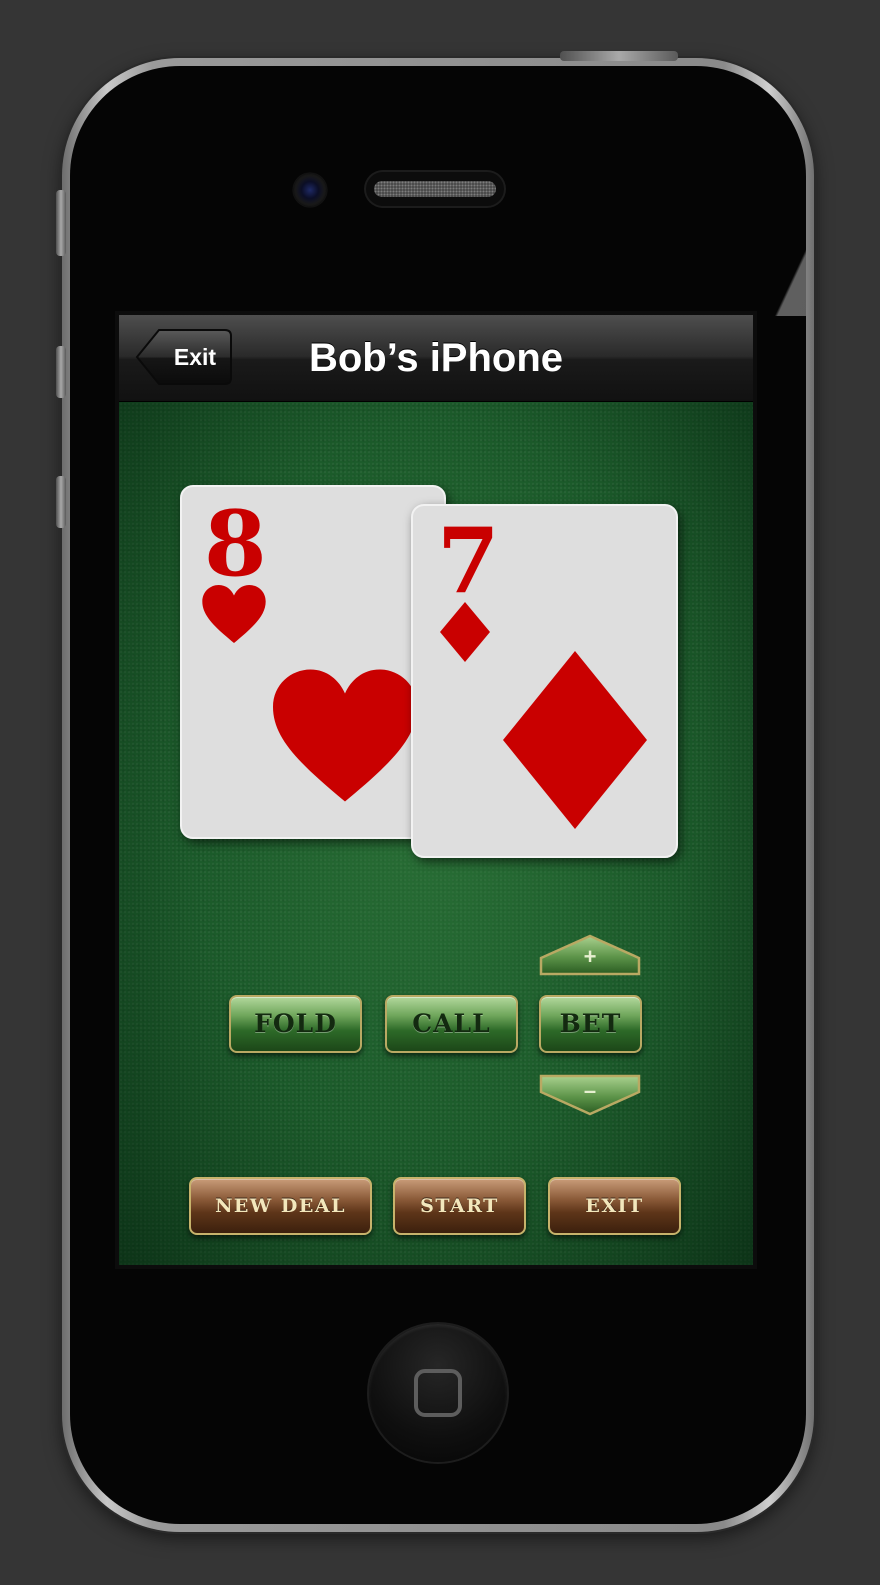  What do you see at coordinates (61, 502) in the screenshot?
I see `volume-down-button` at bounding box center [61, 502].